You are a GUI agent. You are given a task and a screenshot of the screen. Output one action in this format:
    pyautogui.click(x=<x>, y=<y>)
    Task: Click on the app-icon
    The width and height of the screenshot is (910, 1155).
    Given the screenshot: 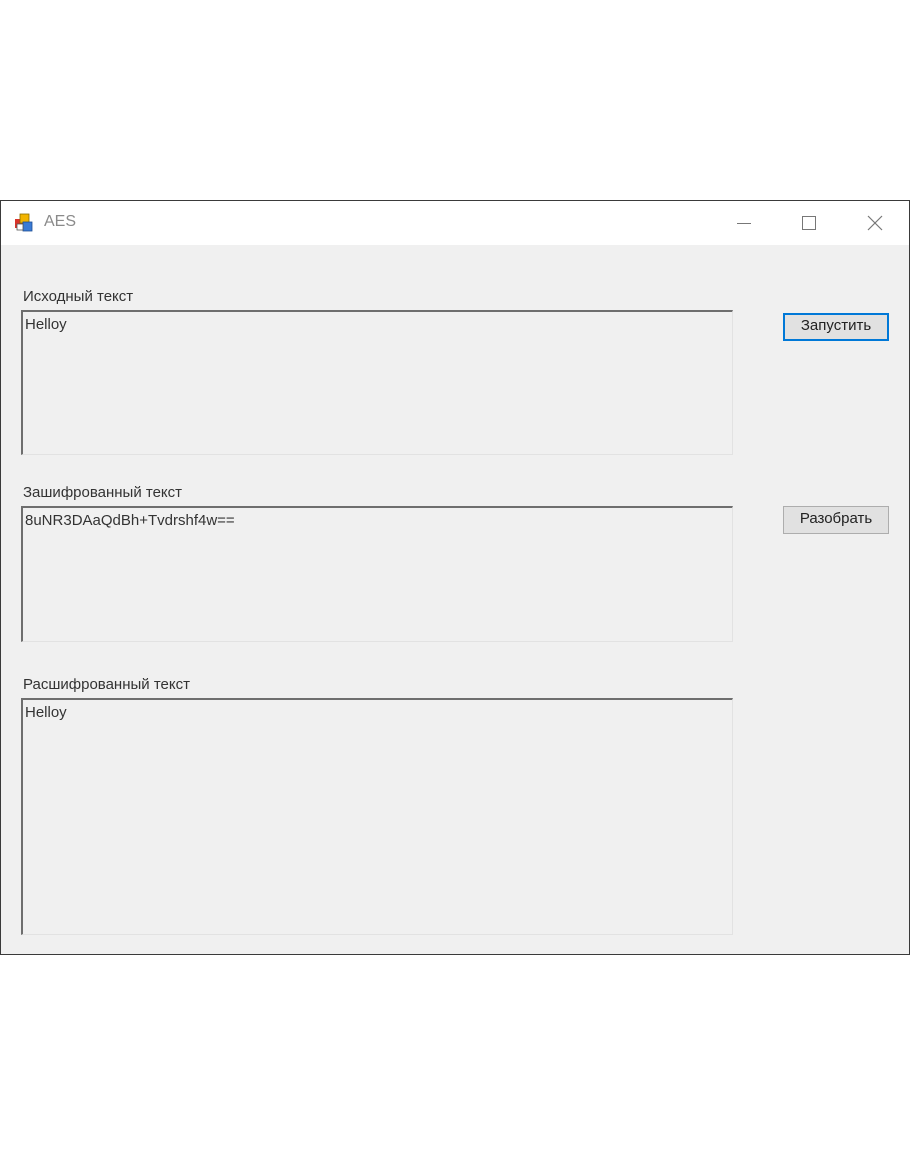 What is the action you would take?
    pyautogui.click(x=24, y=223)
    